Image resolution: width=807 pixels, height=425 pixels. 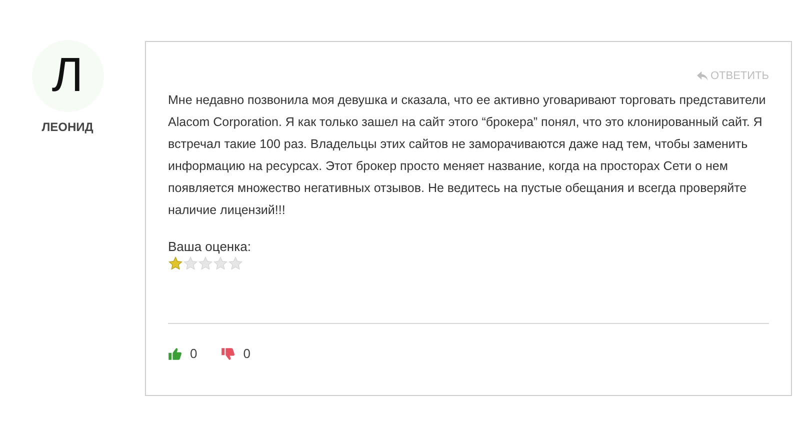 What do you see at coordinates (702, 76) in the screenshot?
I see `reply-icon` at bounding box center [702, 76].